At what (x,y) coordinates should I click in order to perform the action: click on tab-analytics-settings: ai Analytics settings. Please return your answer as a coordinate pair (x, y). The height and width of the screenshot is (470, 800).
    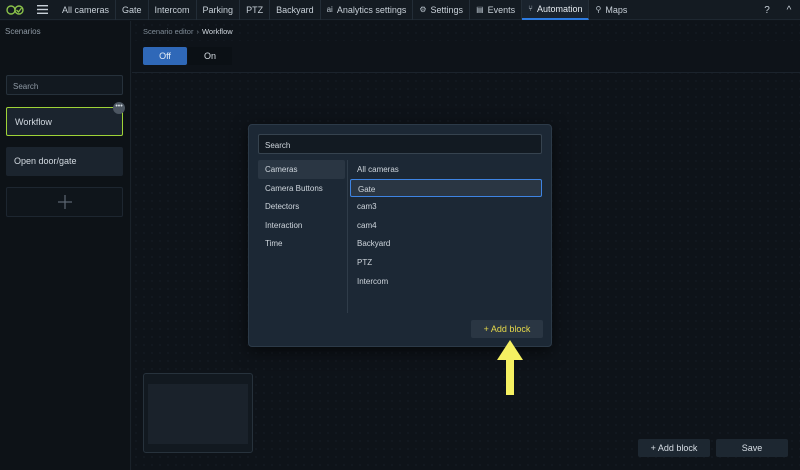
    Looking at the image, I should click on (367, 10).